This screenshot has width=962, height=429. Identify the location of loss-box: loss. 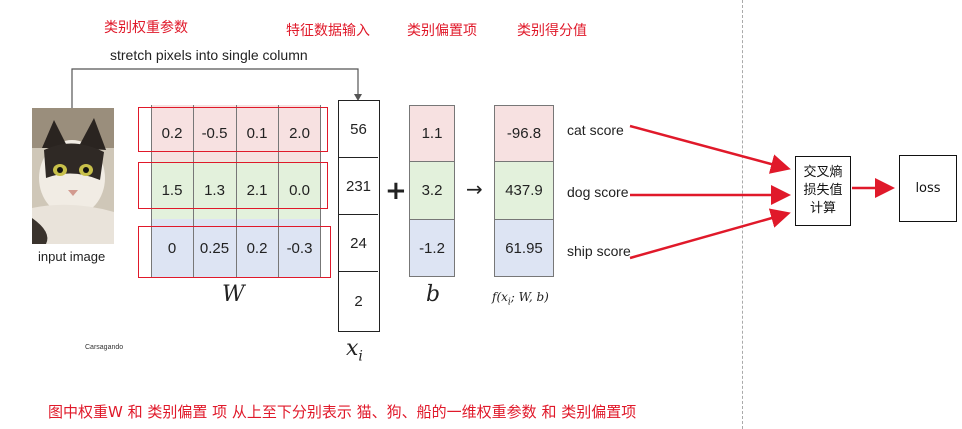
(928, 188).